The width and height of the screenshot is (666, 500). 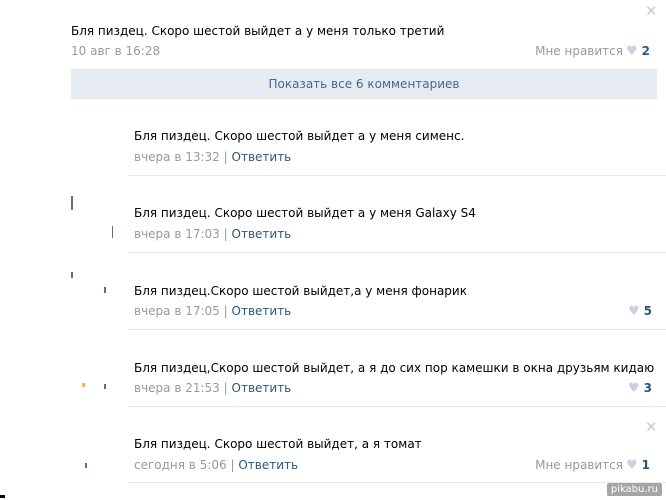 I want to click on comment-like-button: ♥ 3, so click(x=638, y=388).